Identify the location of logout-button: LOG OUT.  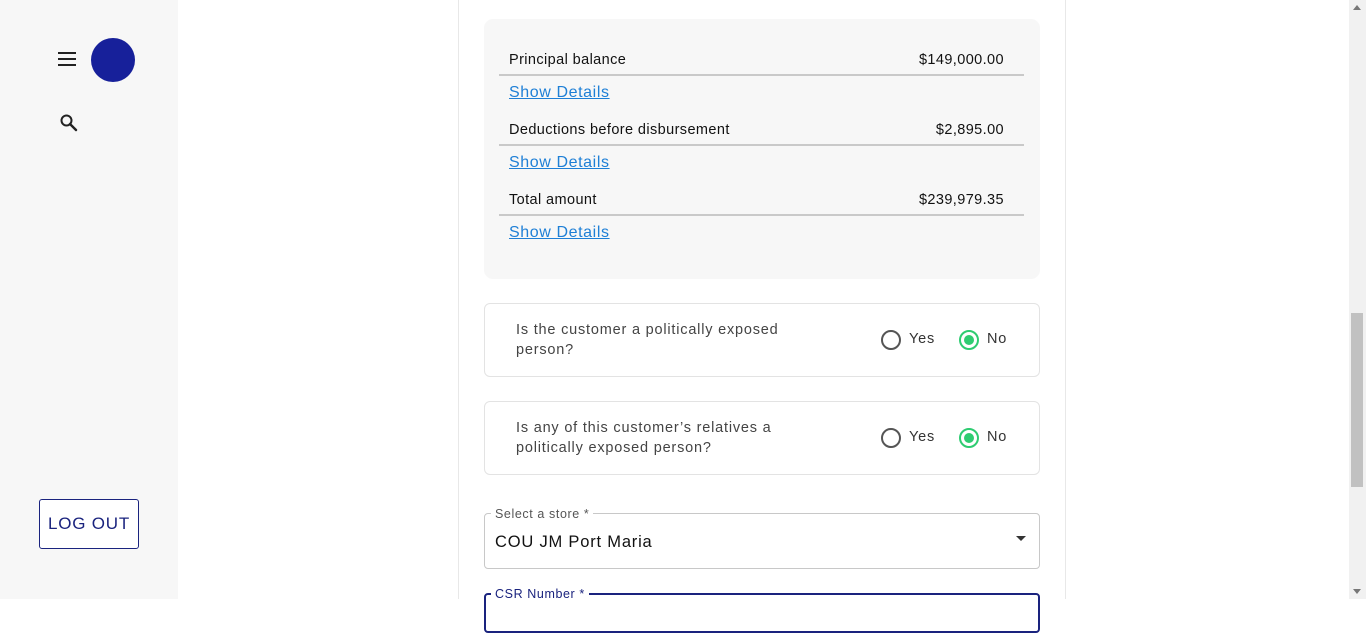
(89, 524).